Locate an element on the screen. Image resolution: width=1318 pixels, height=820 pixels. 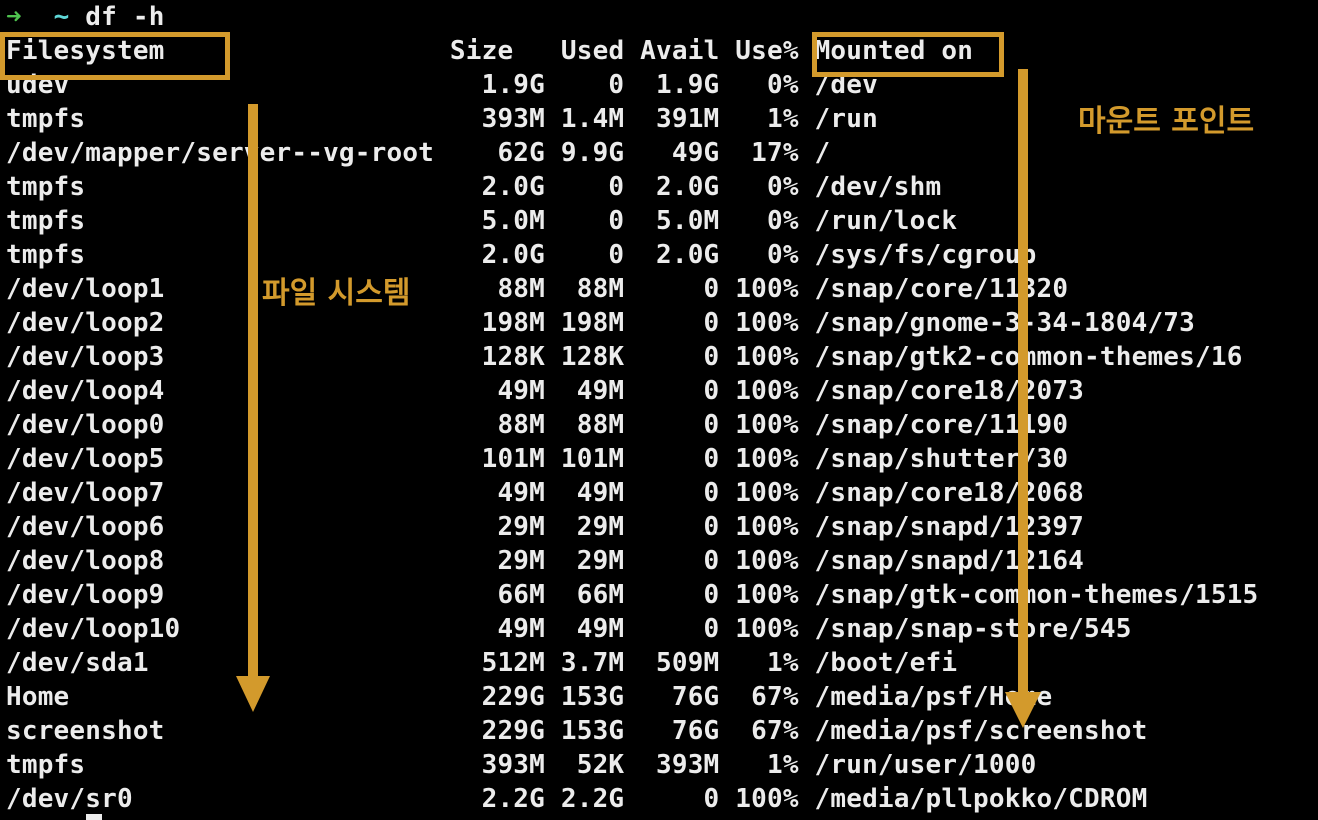
mount-arrow-shaft is located at coordinates (1023, 382).